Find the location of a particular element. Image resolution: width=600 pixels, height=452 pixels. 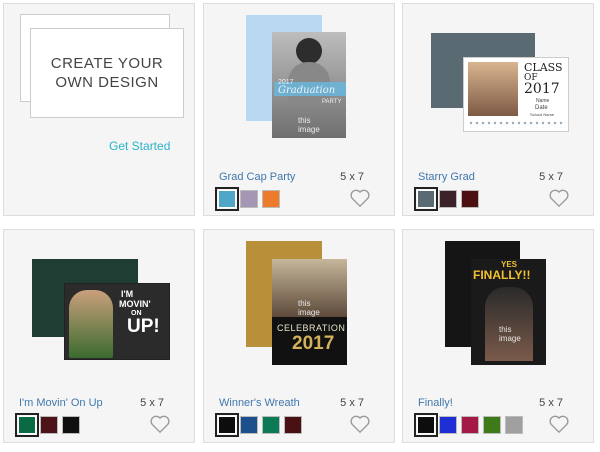

product-name: Grad Cap Party is located at coordinates (257, 177).